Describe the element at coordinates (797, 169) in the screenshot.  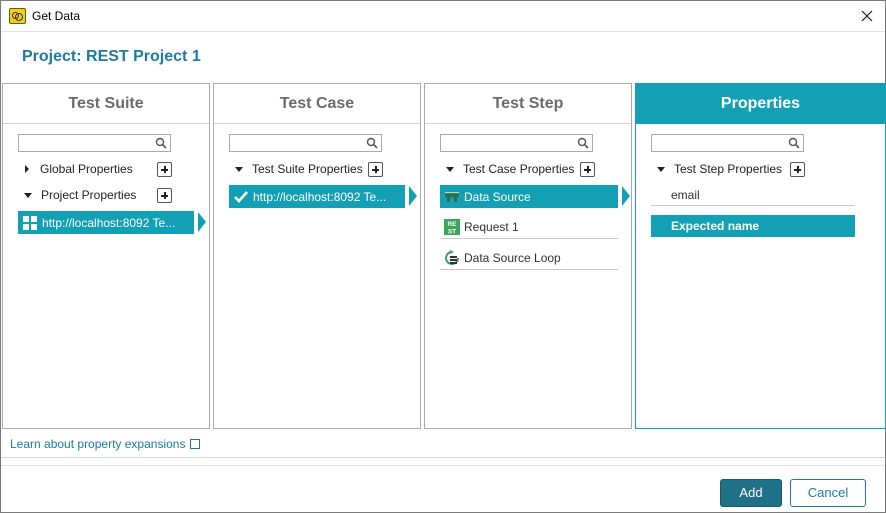
I see `add-test-step-property-button` at that location.